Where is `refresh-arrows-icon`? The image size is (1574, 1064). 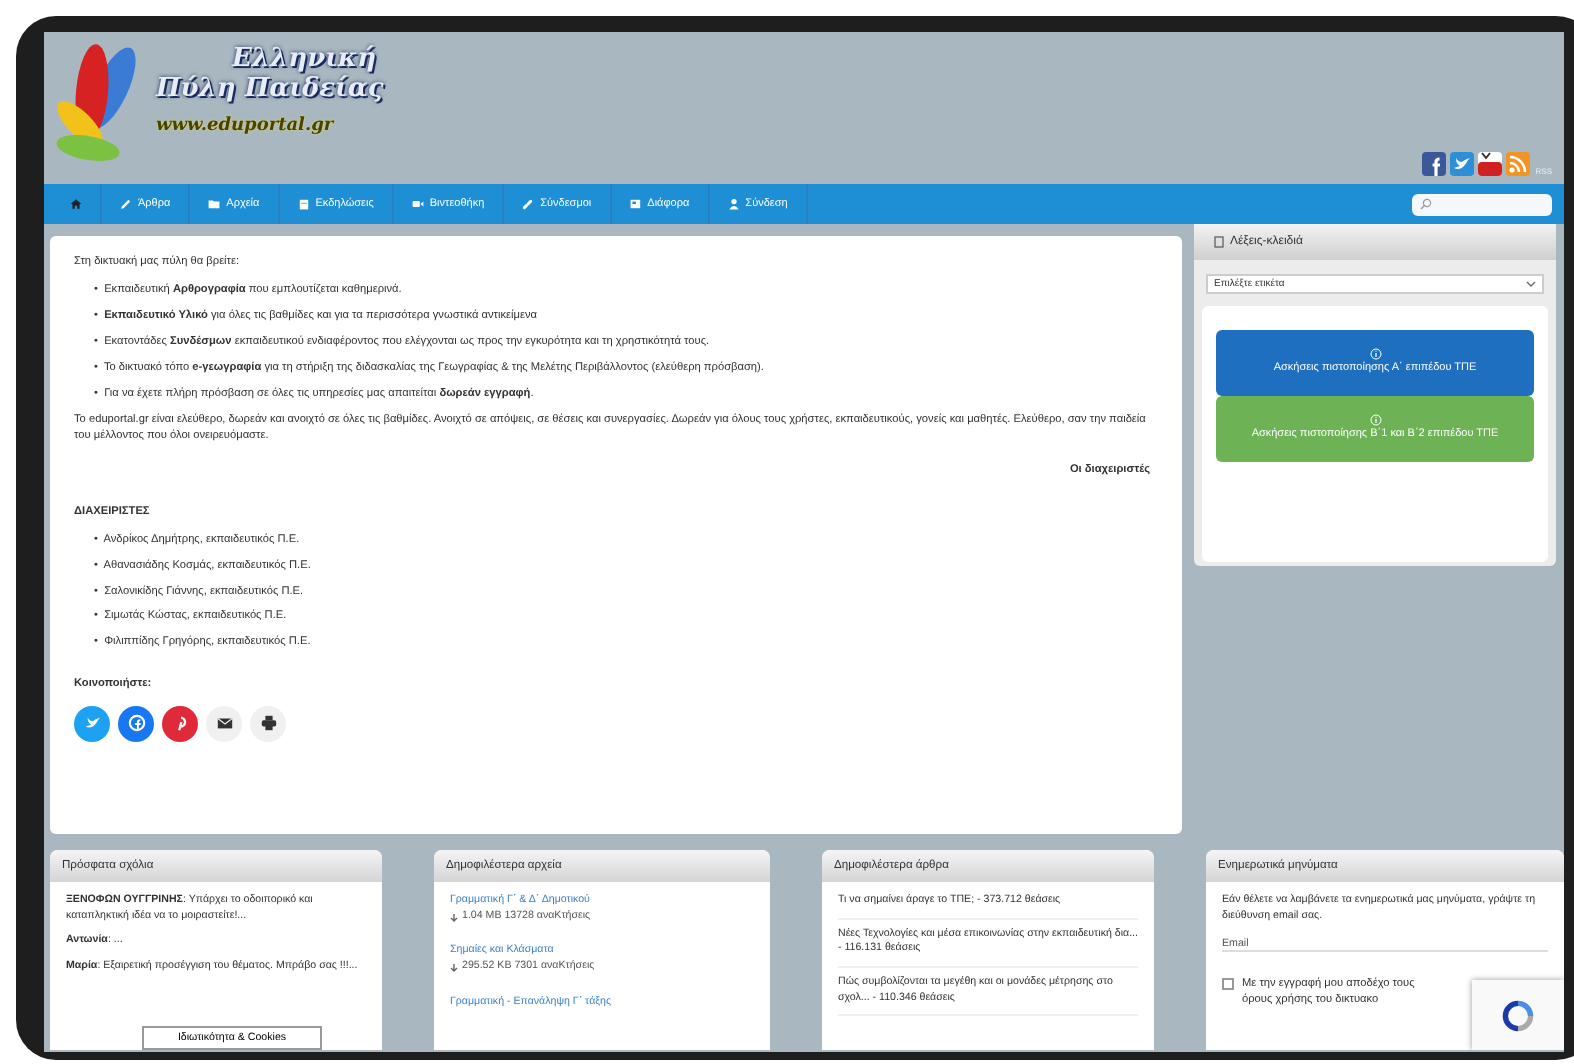
refresh-arrows-icon is located at coordinates (1518, 1015).